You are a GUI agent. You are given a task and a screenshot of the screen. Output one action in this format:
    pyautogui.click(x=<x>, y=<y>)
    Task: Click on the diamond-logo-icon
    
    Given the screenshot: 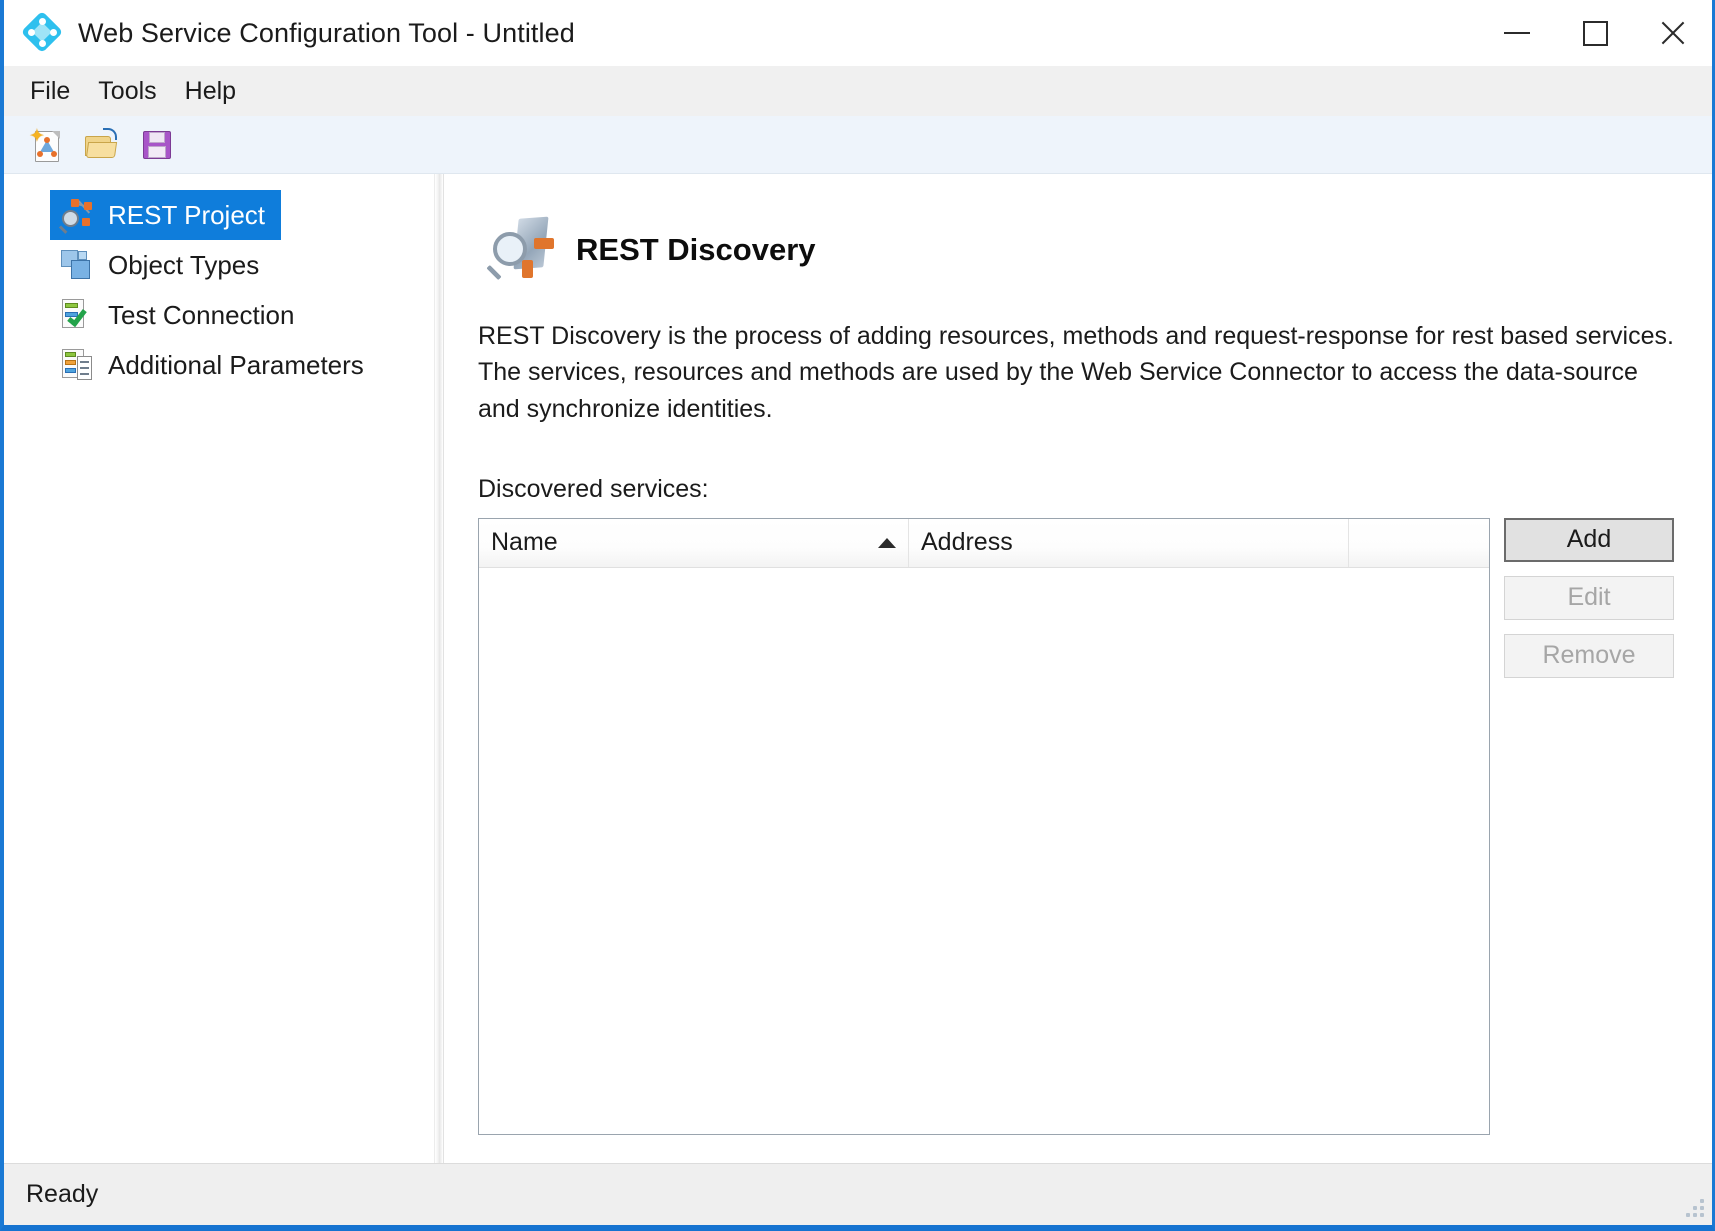 What is the action you would take?
    pyautogui.click(x=42, y=32)
    